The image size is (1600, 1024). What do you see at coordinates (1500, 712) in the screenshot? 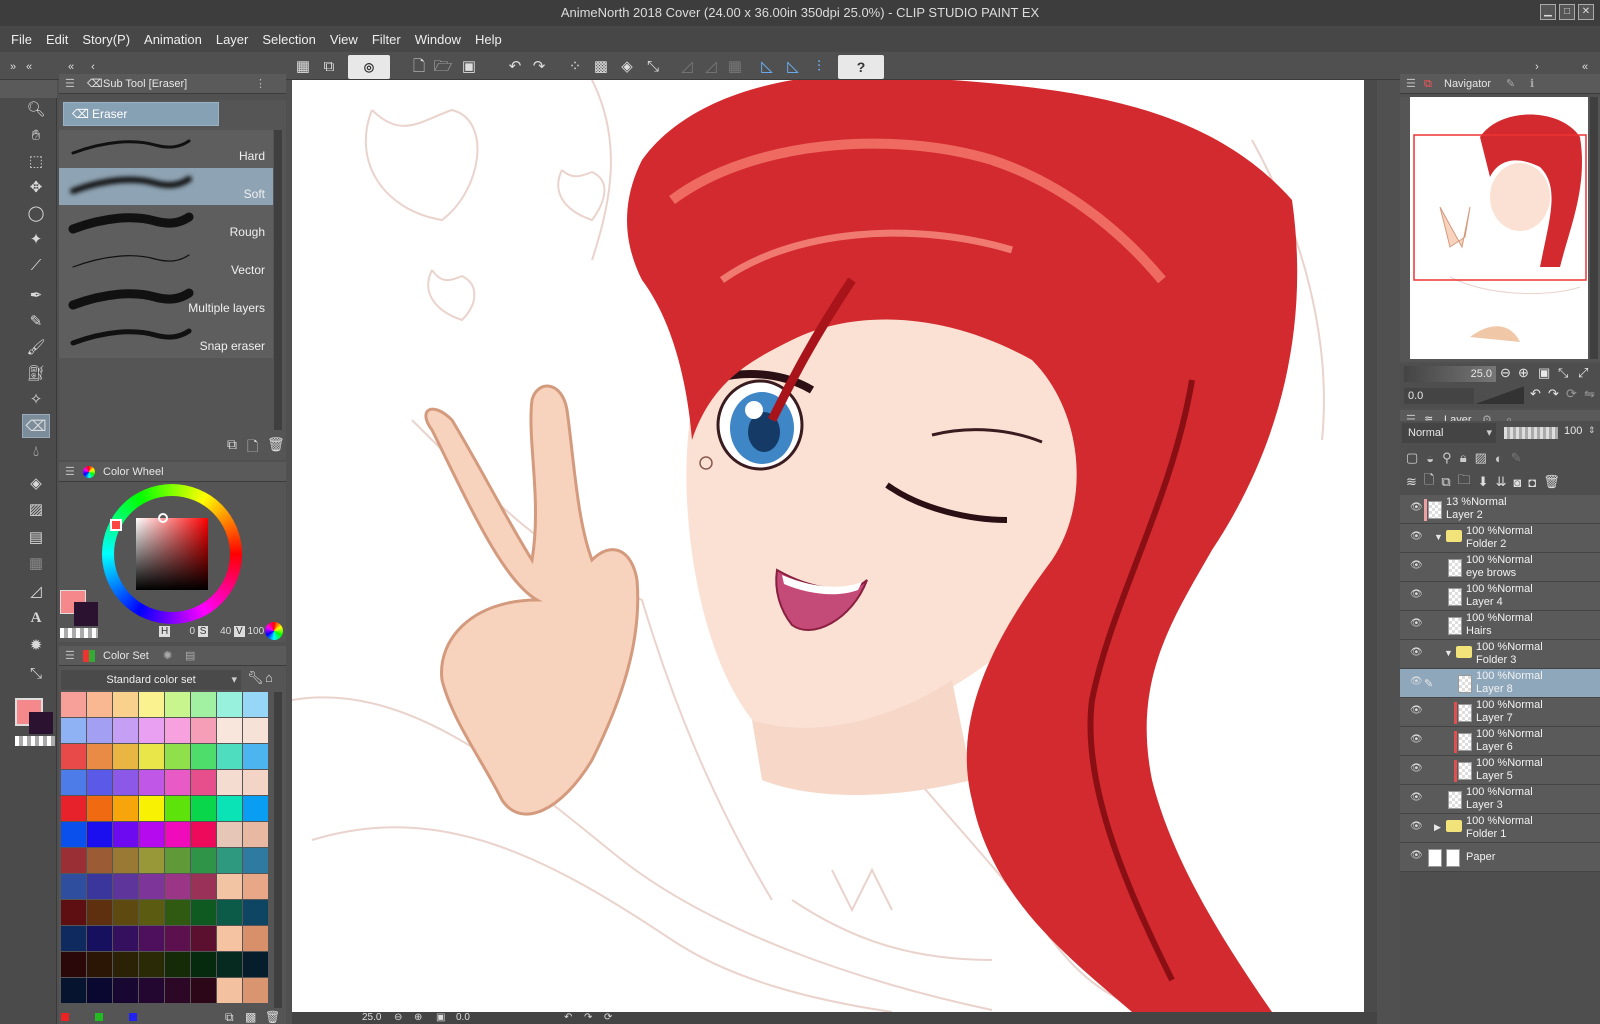
I see `layer-row-layer-7: 👁︎ 100 %Normal Layer 7` at bounding box center [1500, 712].